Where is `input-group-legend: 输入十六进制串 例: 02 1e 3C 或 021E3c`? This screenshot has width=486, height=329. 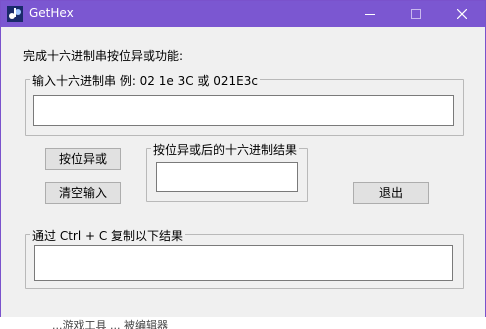
input-group-legend: 输入十六进制串 例: 02 1e 3C 或 021E3c is located at coordinates (145, 80).